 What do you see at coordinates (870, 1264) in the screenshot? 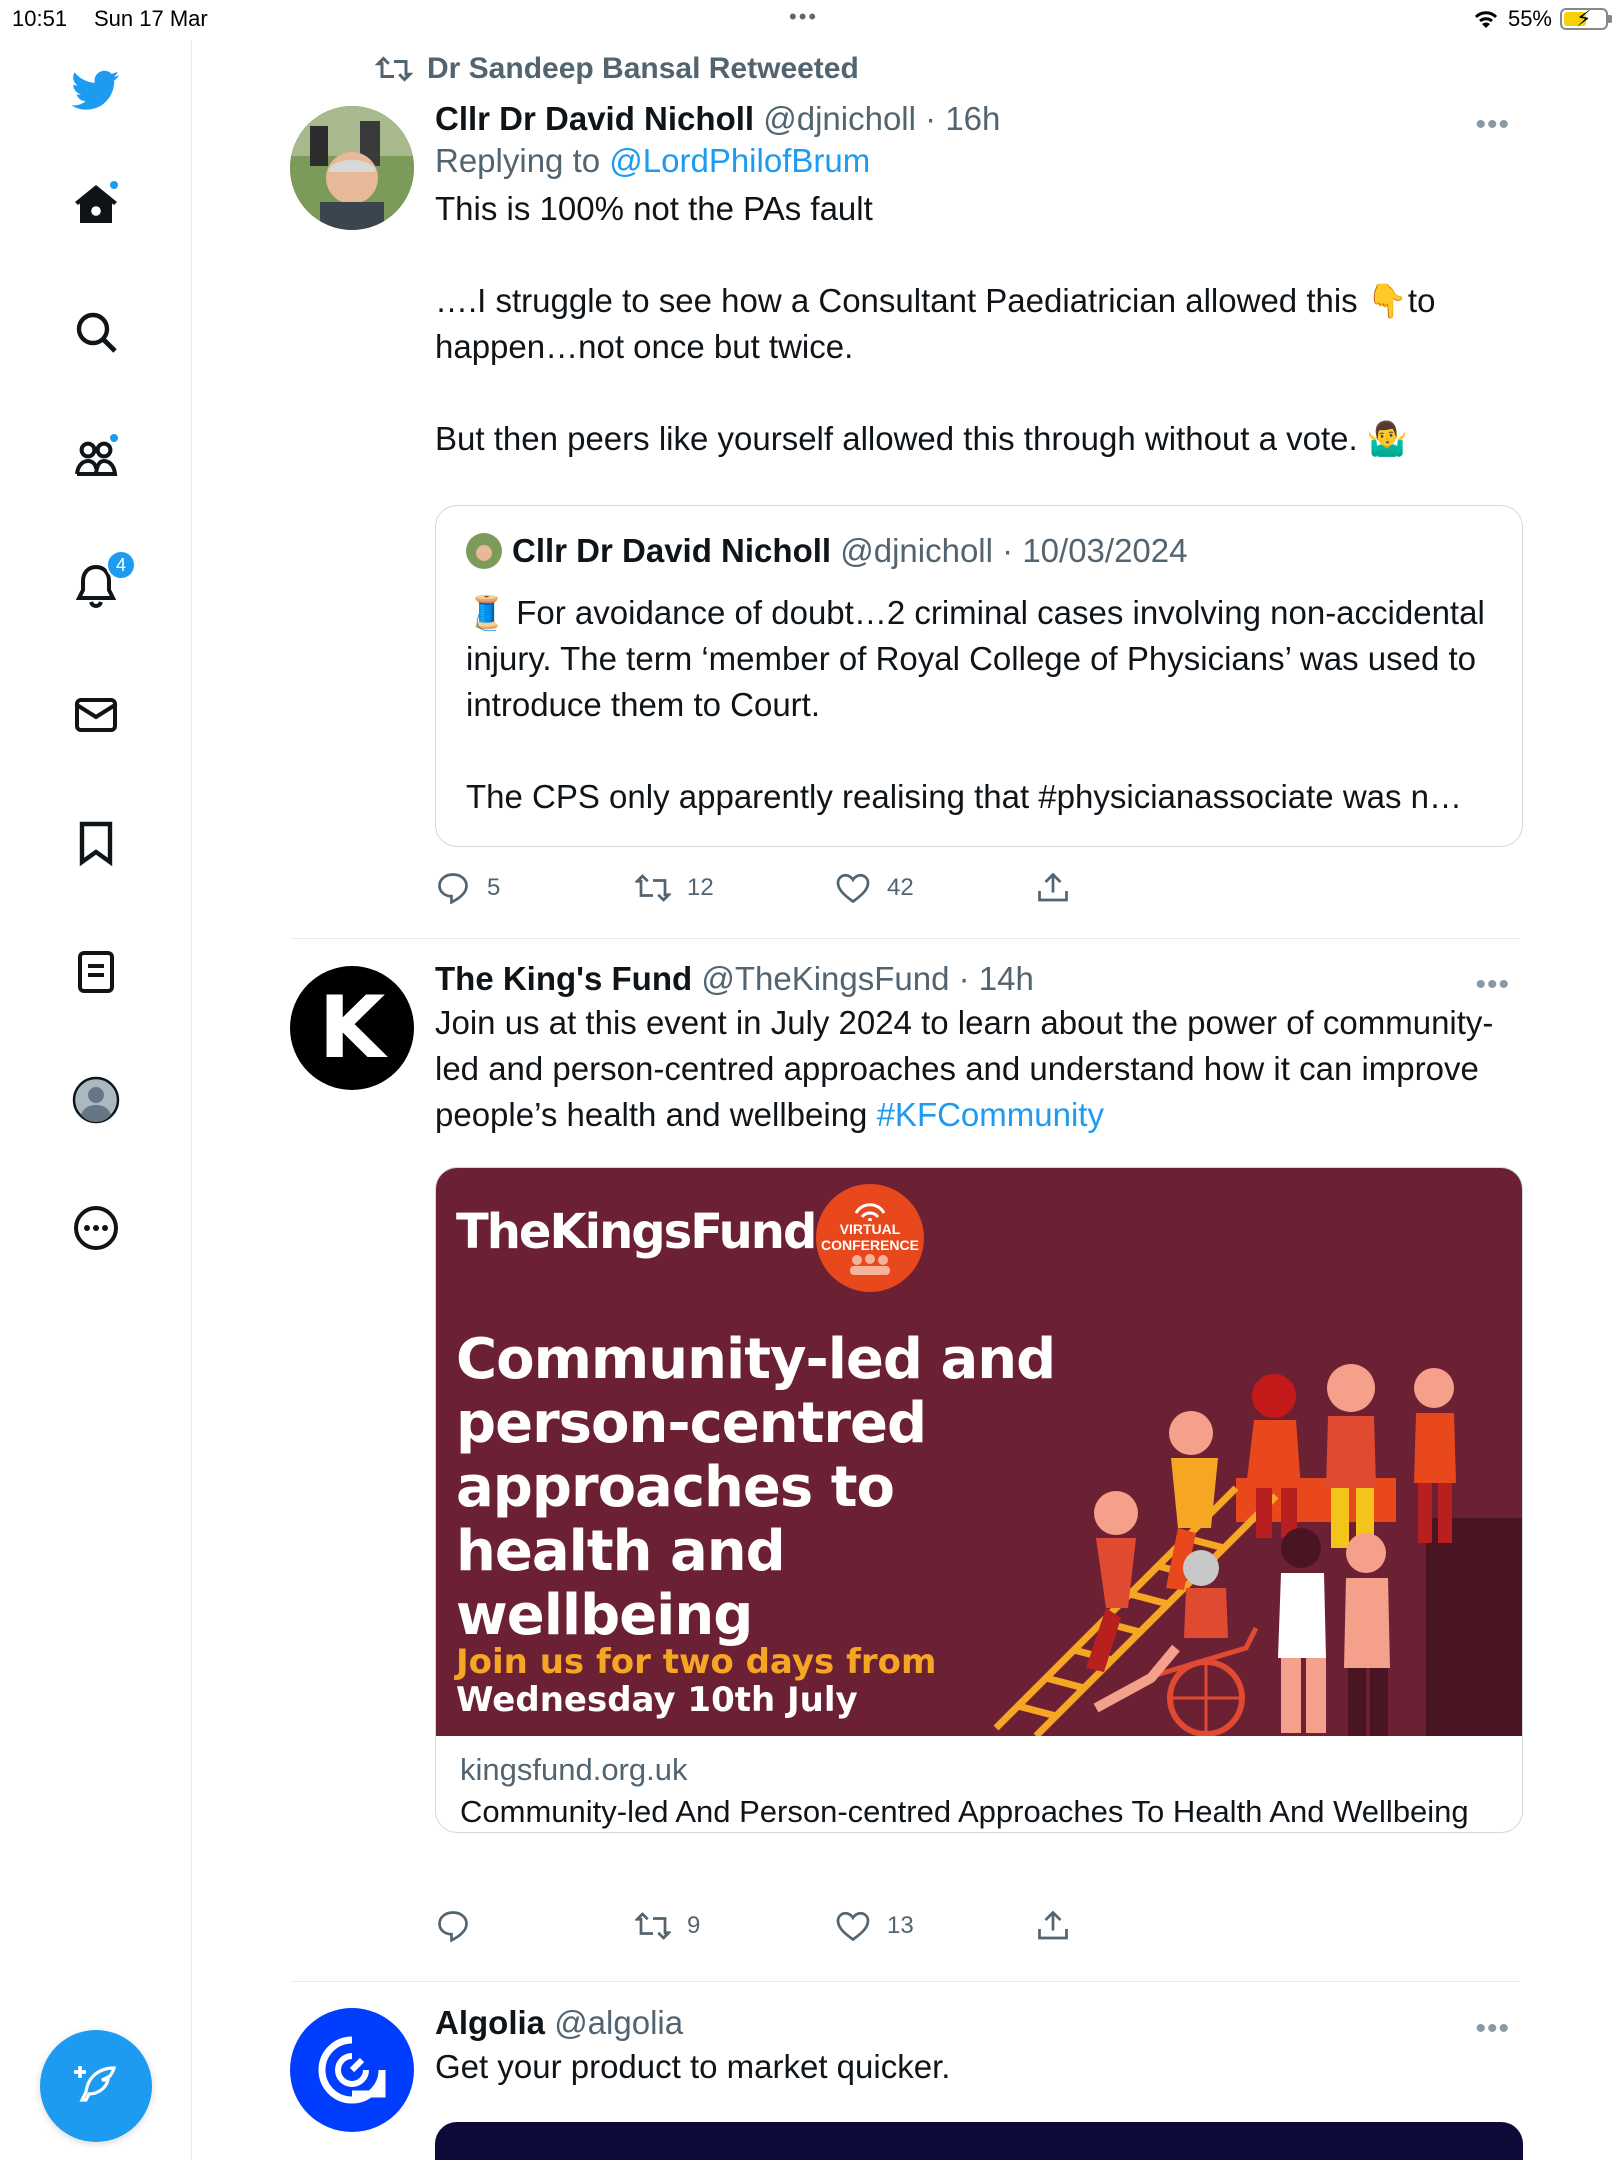
I see `people-icon` at bounding box center [870, 1264].